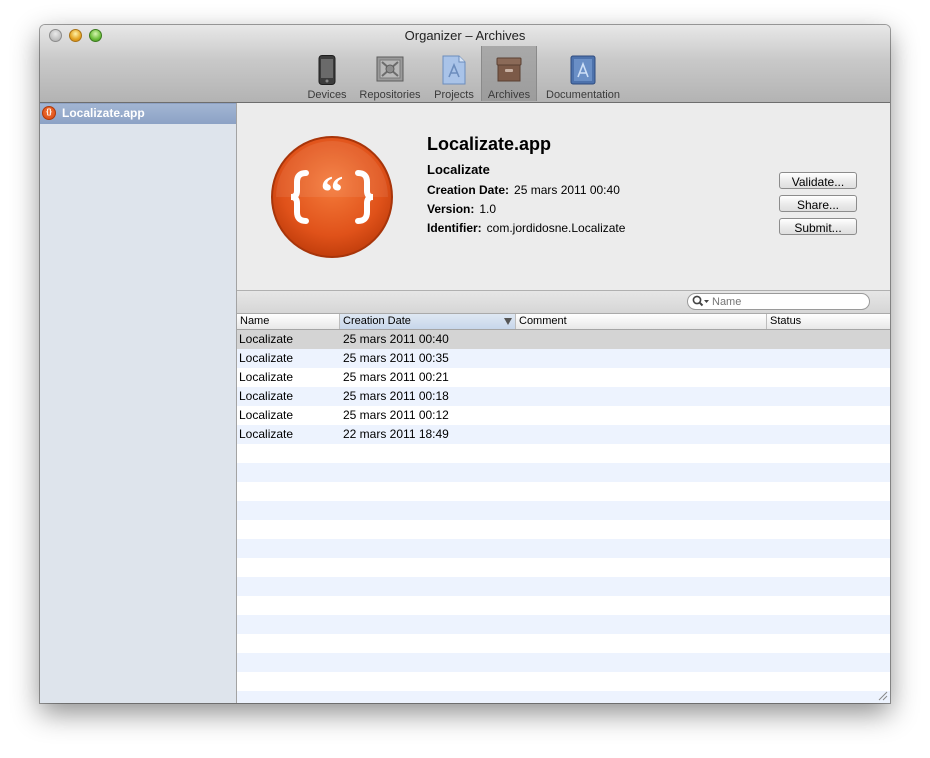 The image size is (930, 758). I want to click on column-header-creation-date: Creation Date, so click(428, 321).